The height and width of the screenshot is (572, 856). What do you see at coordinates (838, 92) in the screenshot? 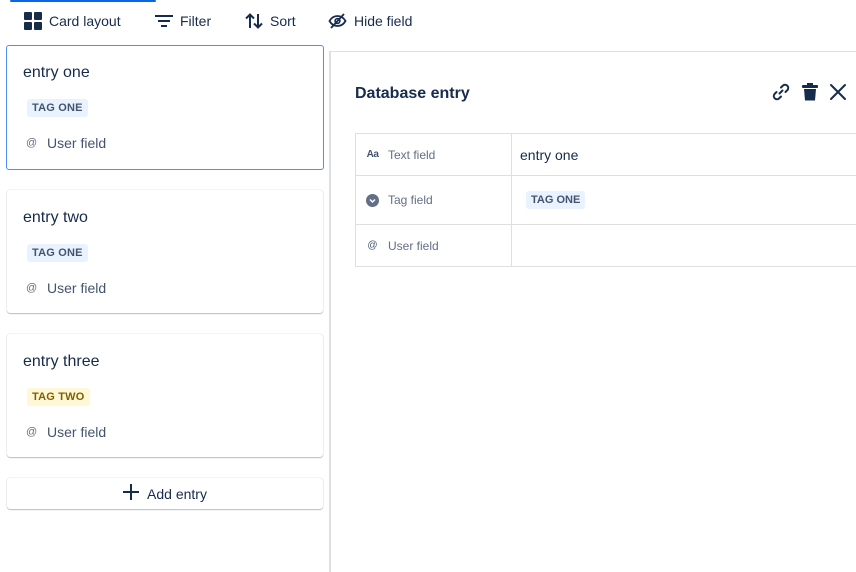
I see `close-icon` at bounding box center [838, 92].